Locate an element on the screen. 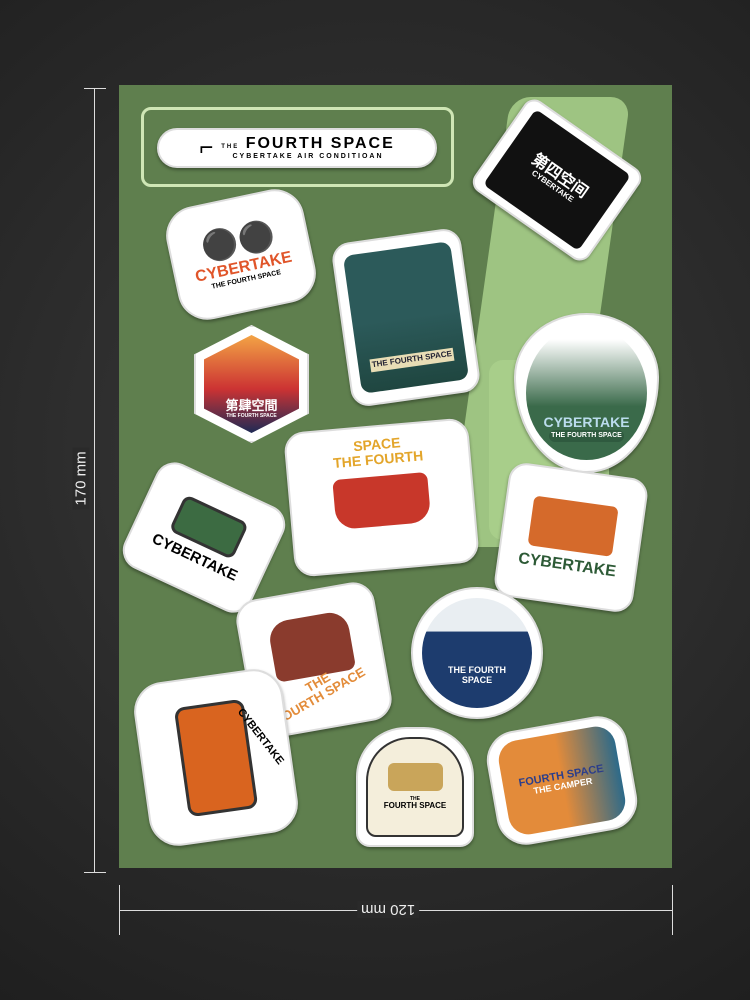 This screenshot has height=1000, width=750. sticker-forest-circle: THE FOURTH SPACE is located at coordinates (477, 653).